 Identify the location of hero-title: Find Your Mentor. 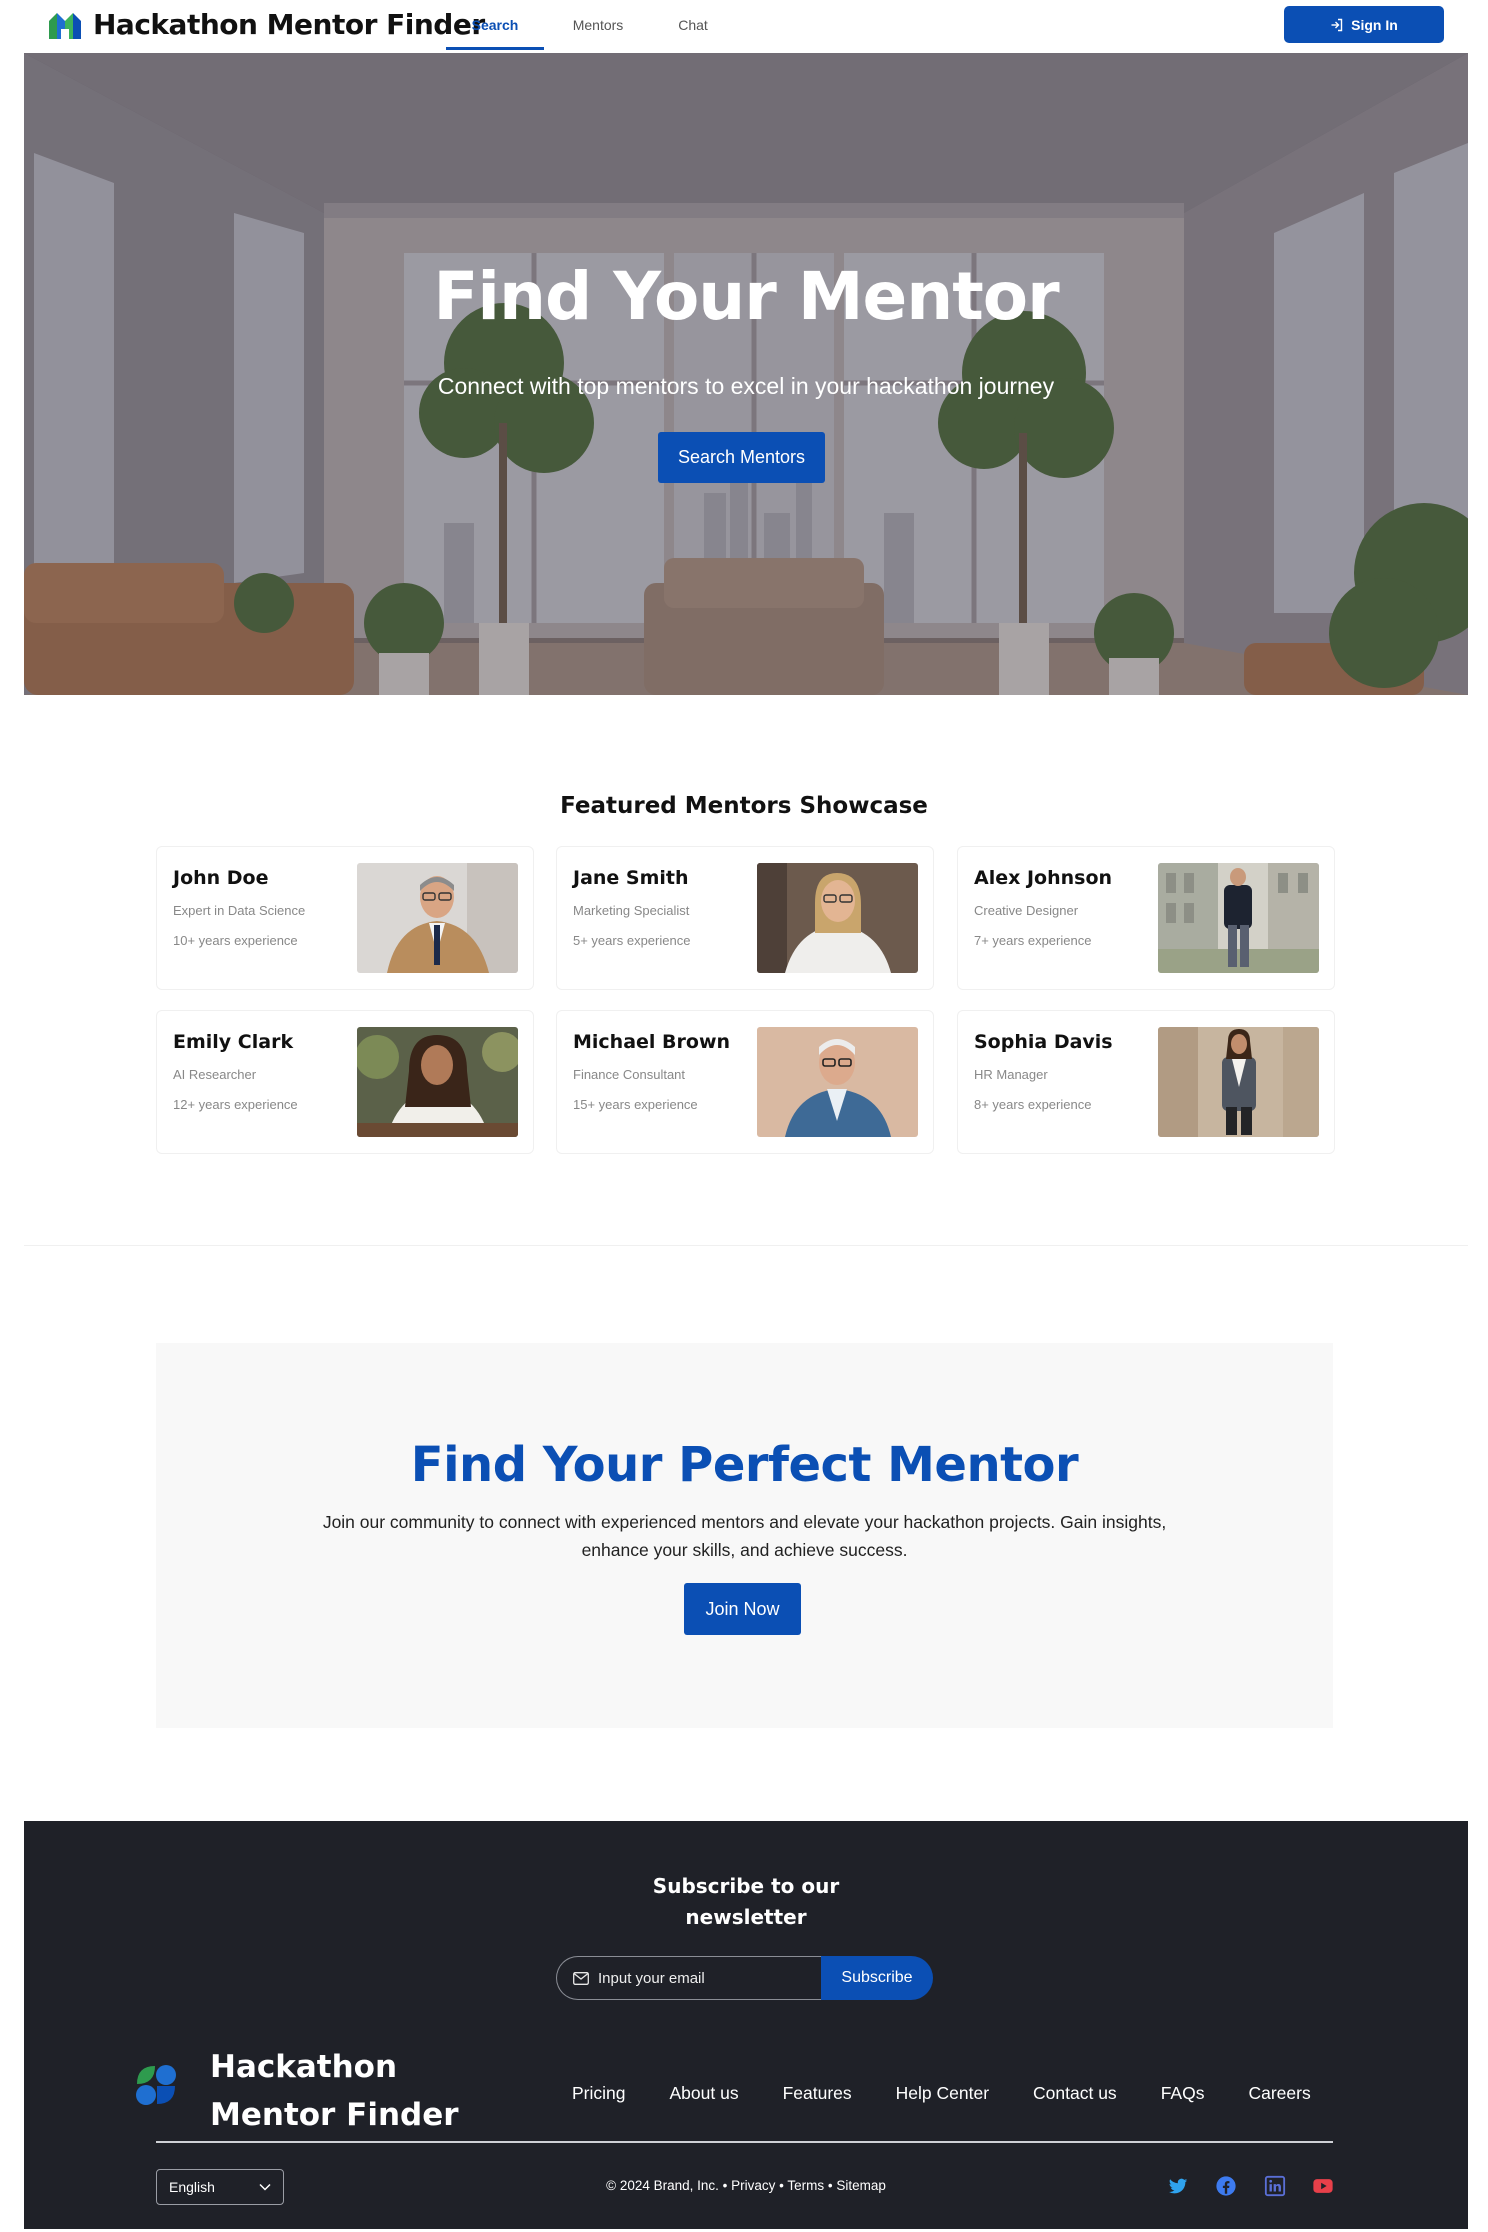
(746, 296).